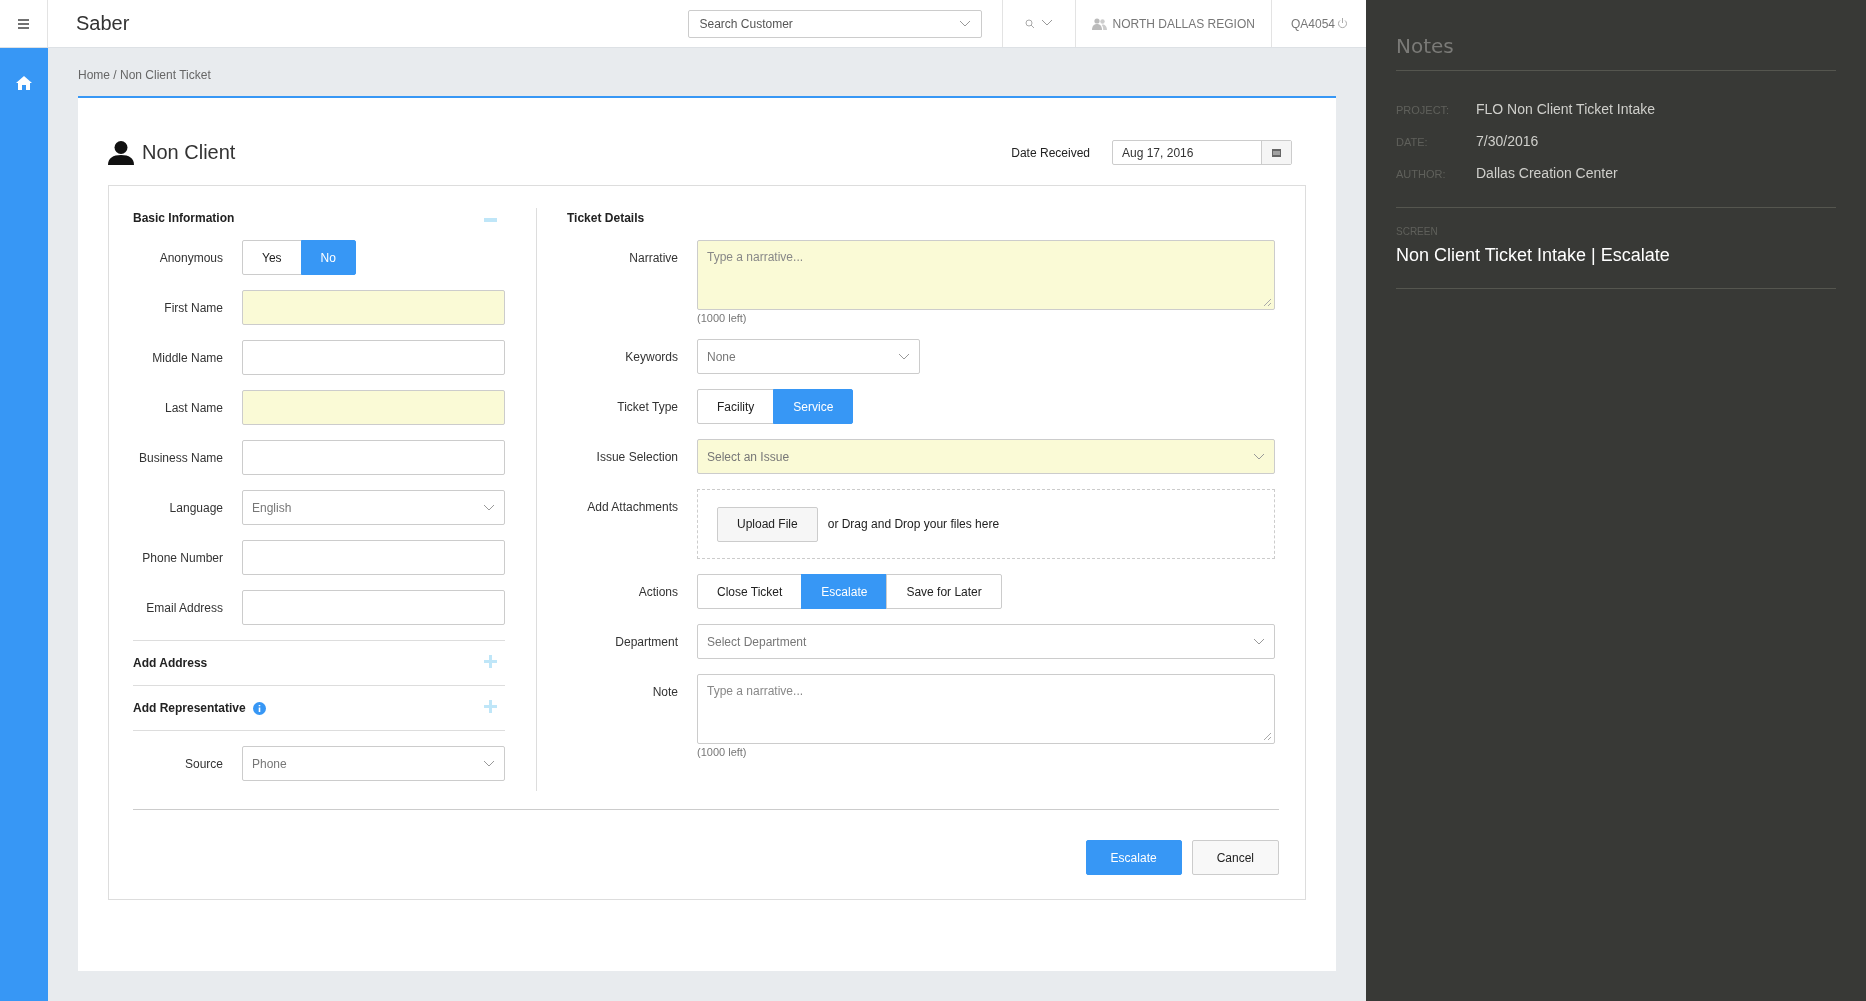 Image resolution: width=1866 pixels, height=1001 pixels. I want to click on segment-option: Save for Later, so click(944, 591).